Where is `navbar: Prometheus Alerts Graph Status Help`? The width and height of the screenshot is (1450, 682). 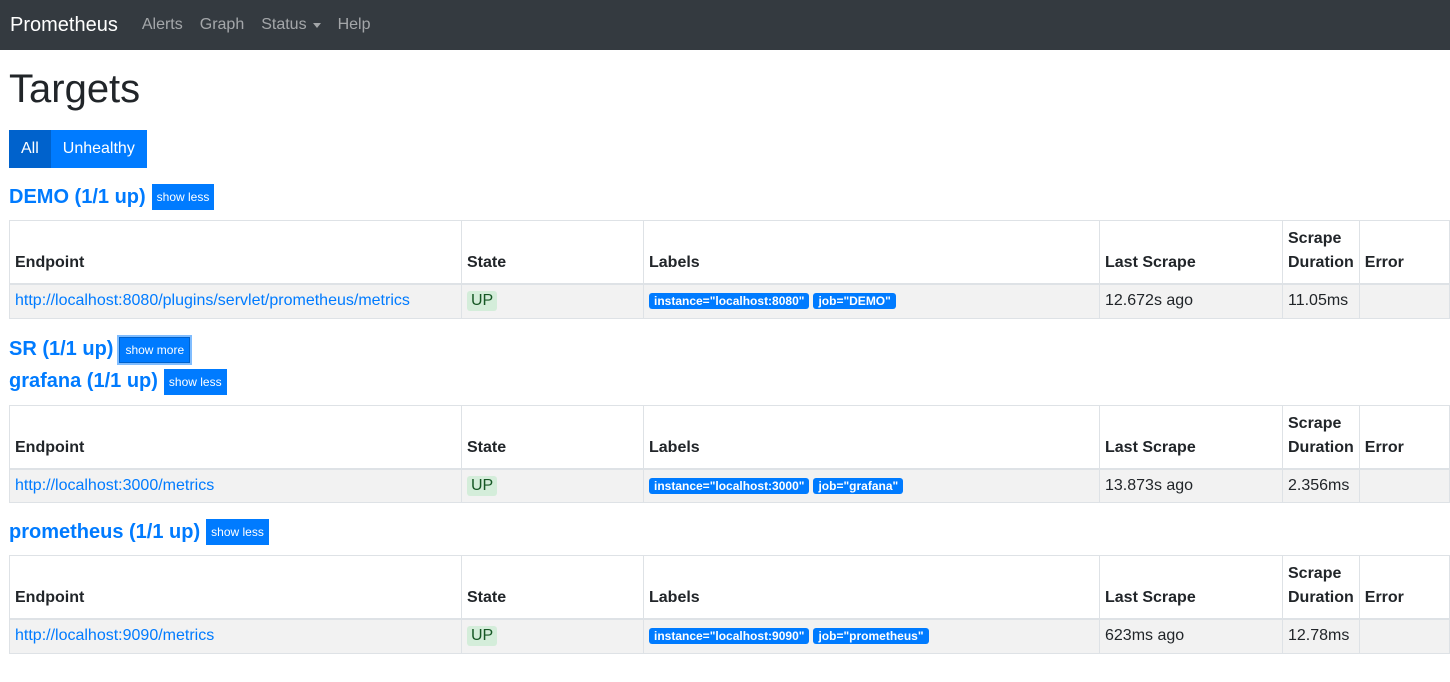
navbar: Prometheus Alerts Graph Status Help is located at coordinates (725, 25).